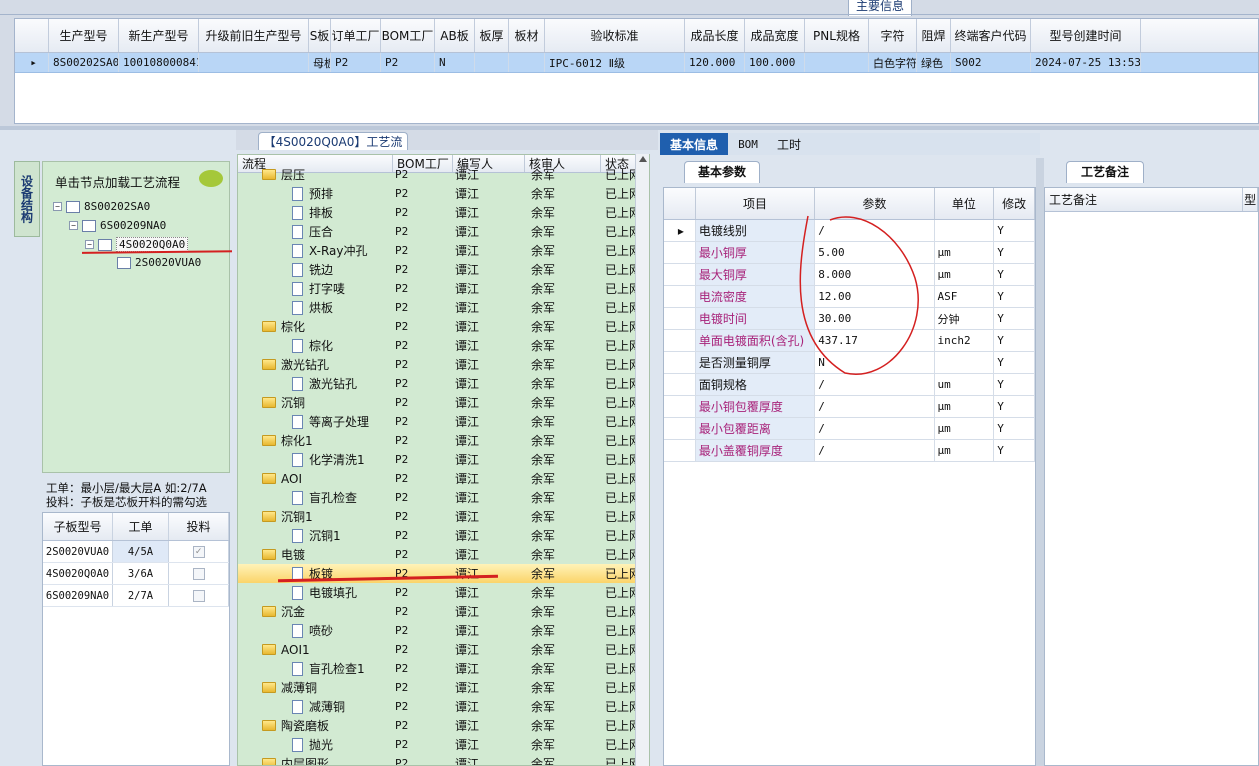  I want to click on main-col-header: 验收标准, so click(615, 35).